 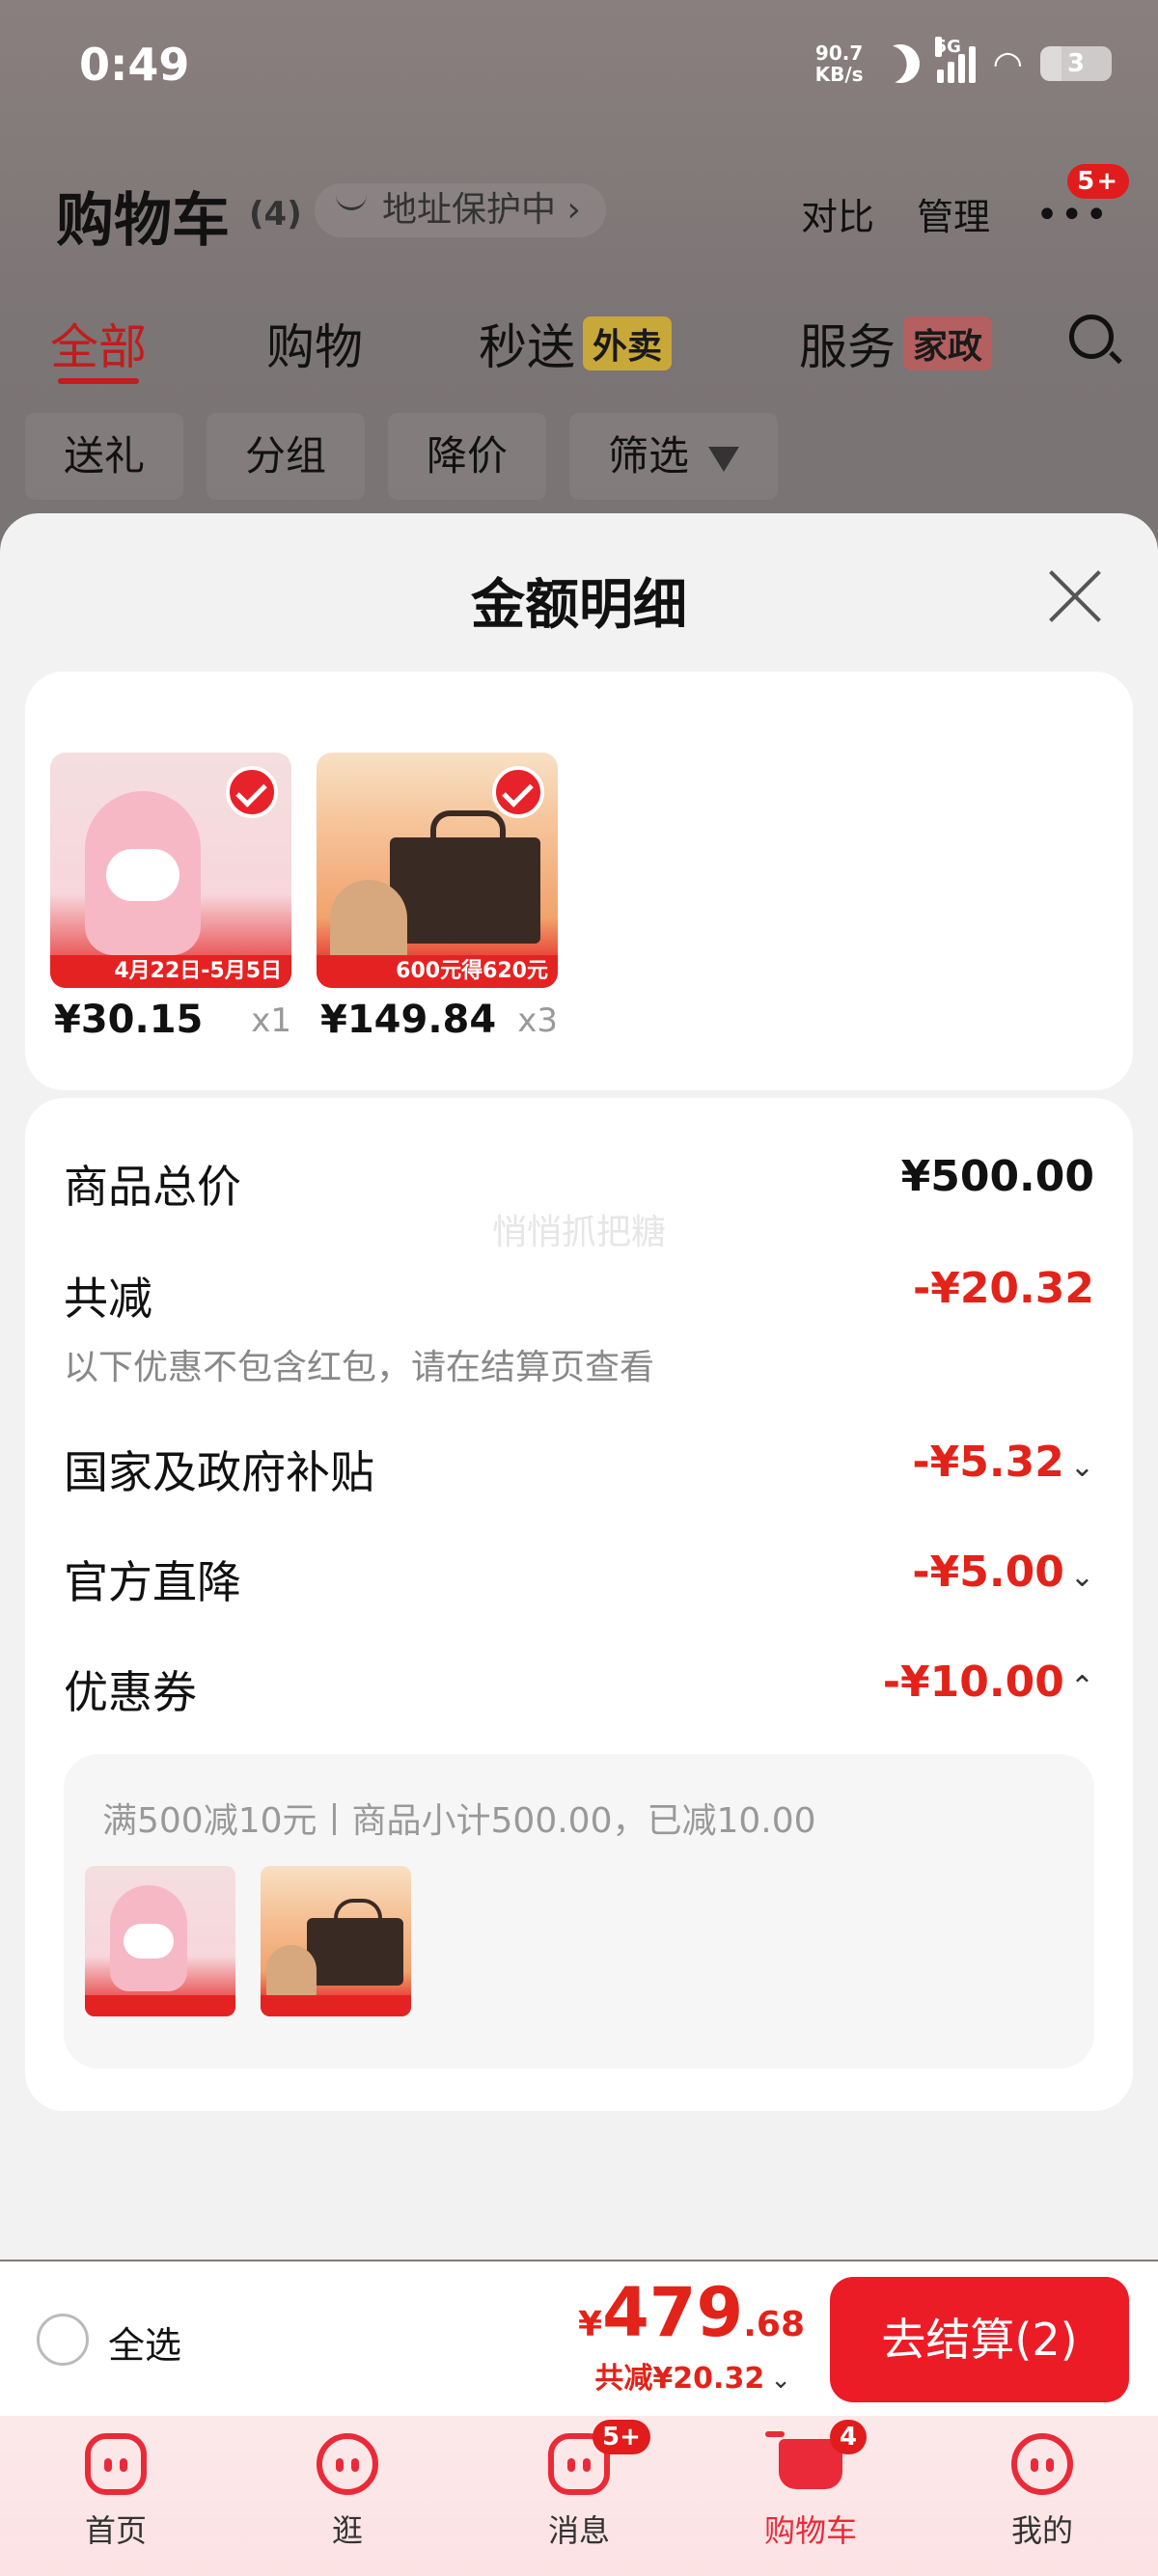 I want to click on subsidy-value: -¥5.32 ⌄, so click(x=1003, y=1463).